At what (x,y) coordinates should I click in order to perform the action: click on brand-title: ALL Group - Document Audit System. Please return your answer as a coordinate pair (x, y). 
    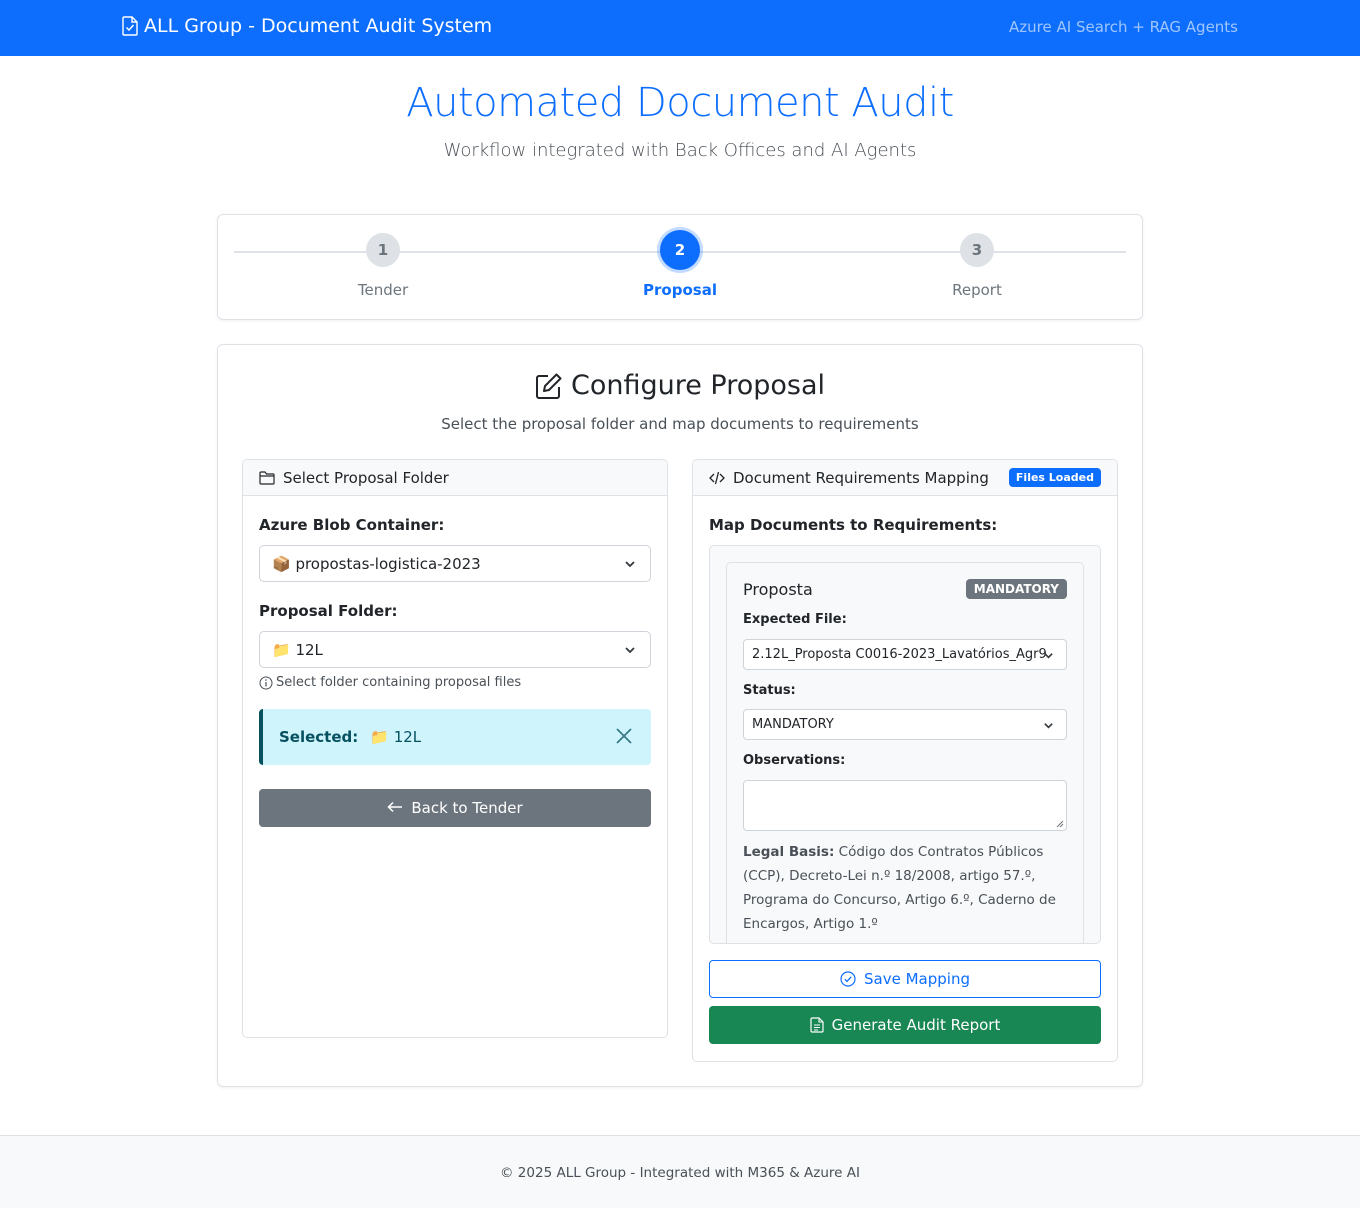
    Looking at the image, I should click on (318, 26).